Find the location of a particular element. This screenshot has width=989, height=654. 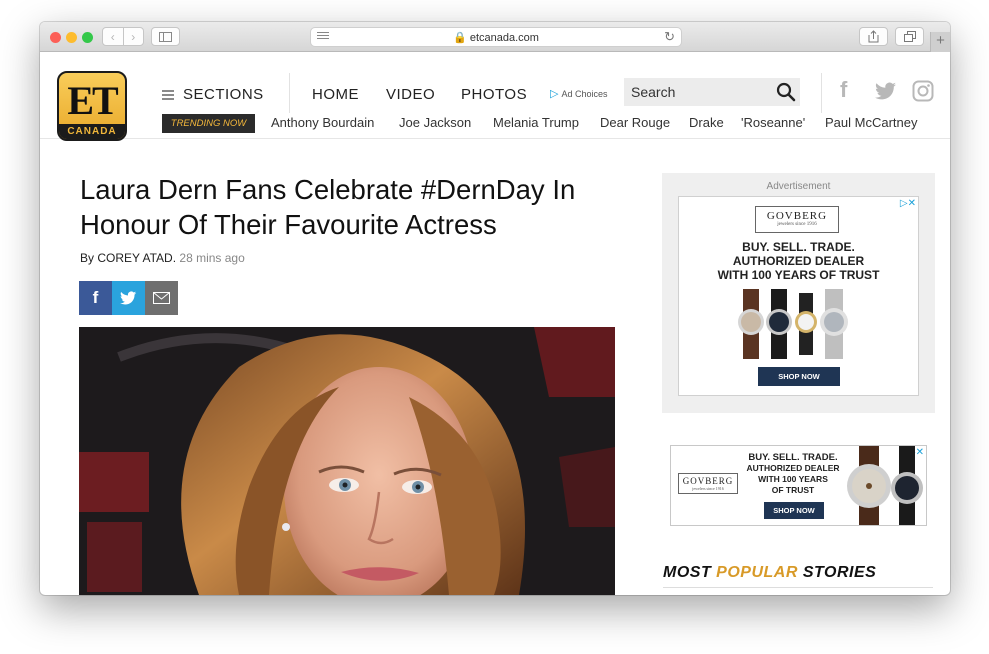

ad-line: OF TRUST is located at coordinates (793, 490).